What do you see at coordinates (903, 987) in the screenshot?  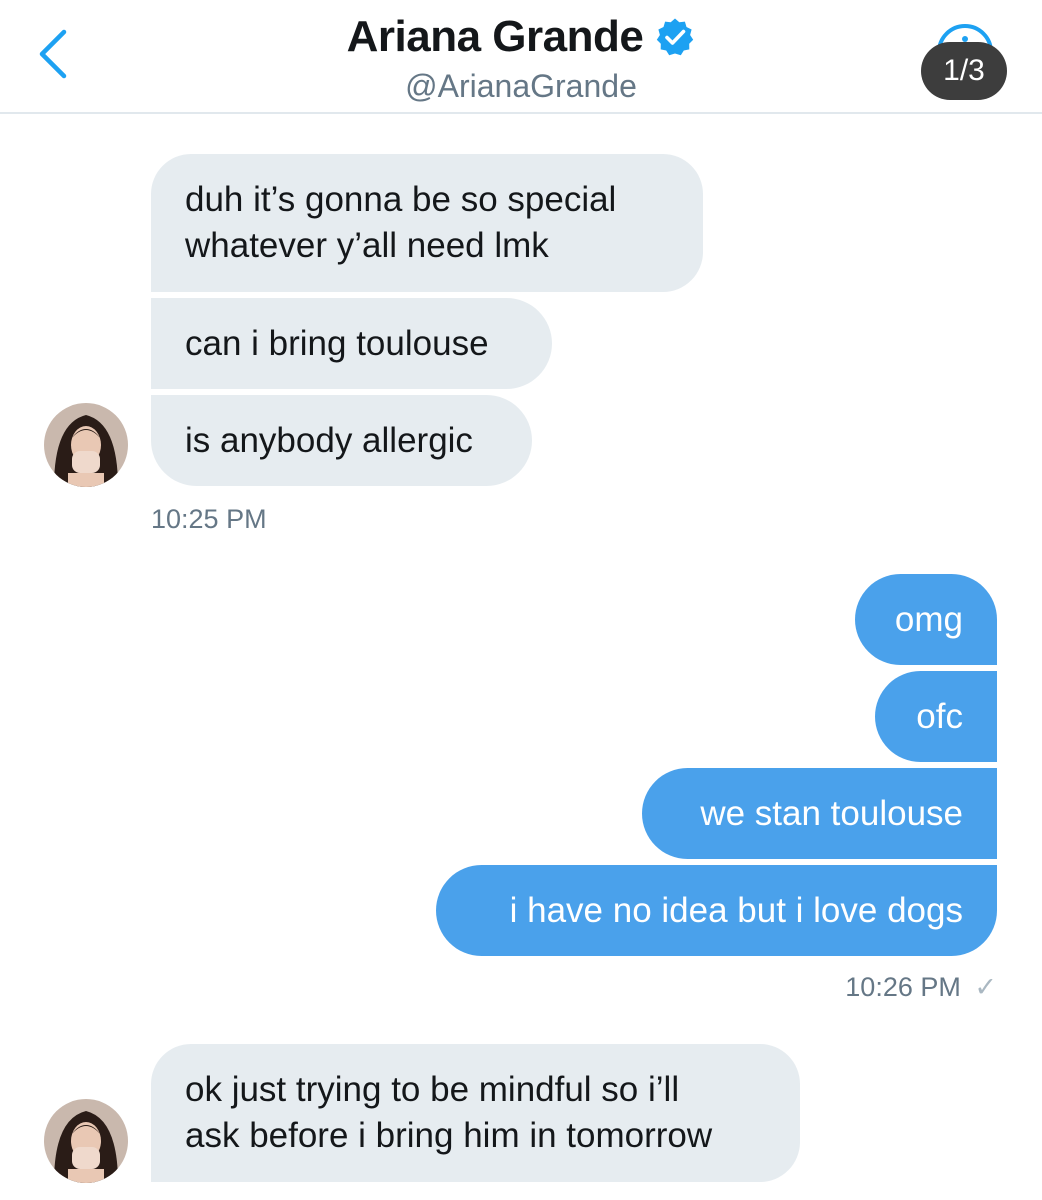 I see `message-timestamp: 10:26 PM` at bounding box center [903, 987].